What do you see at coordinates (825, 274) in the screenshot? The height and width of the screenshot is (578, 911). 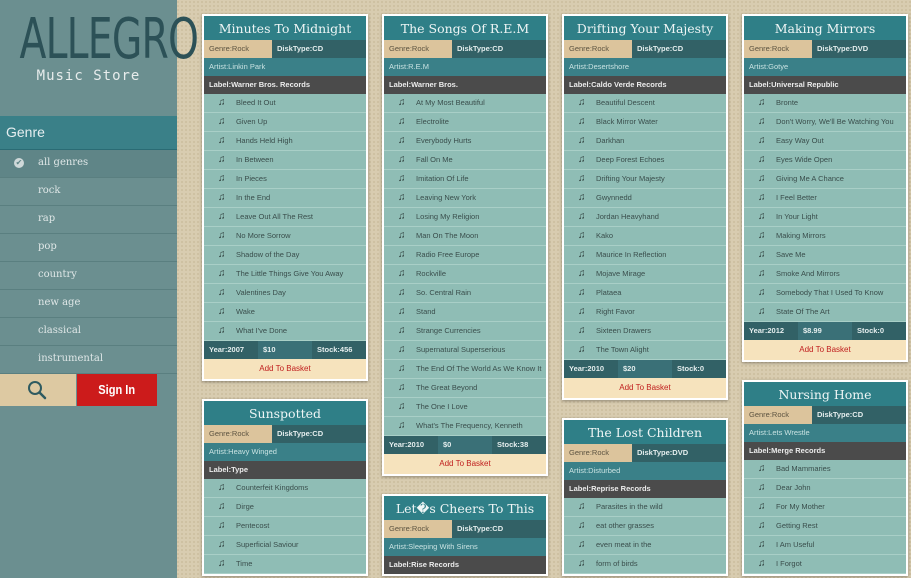 I see `track-row: ♫ Smoke And Mirrors` at bounding box center [825, 274].